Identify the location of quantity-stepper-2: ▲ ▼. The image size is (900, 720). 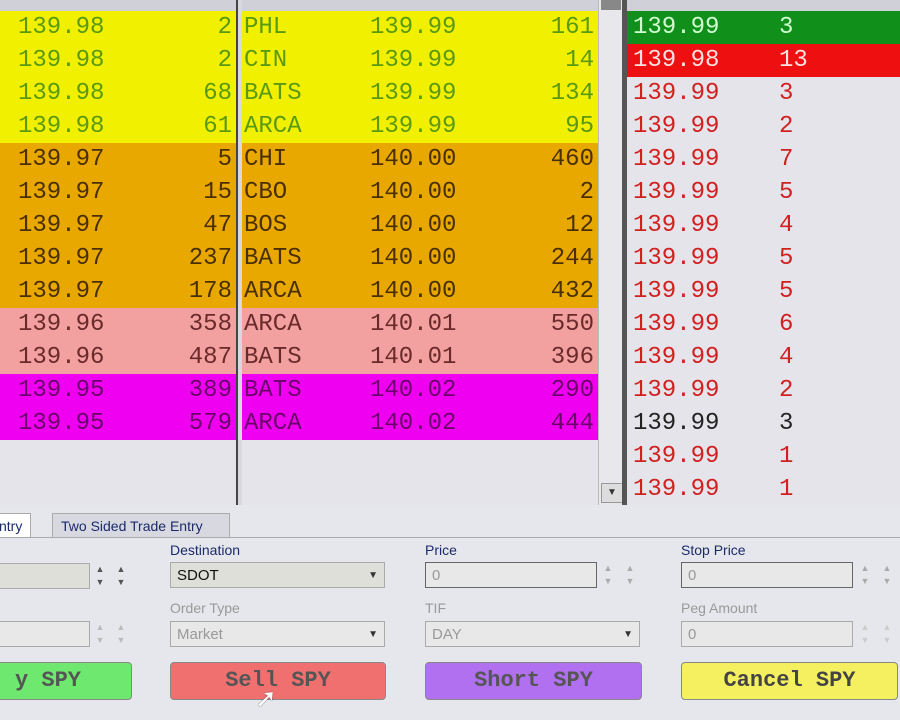
(121, 576).